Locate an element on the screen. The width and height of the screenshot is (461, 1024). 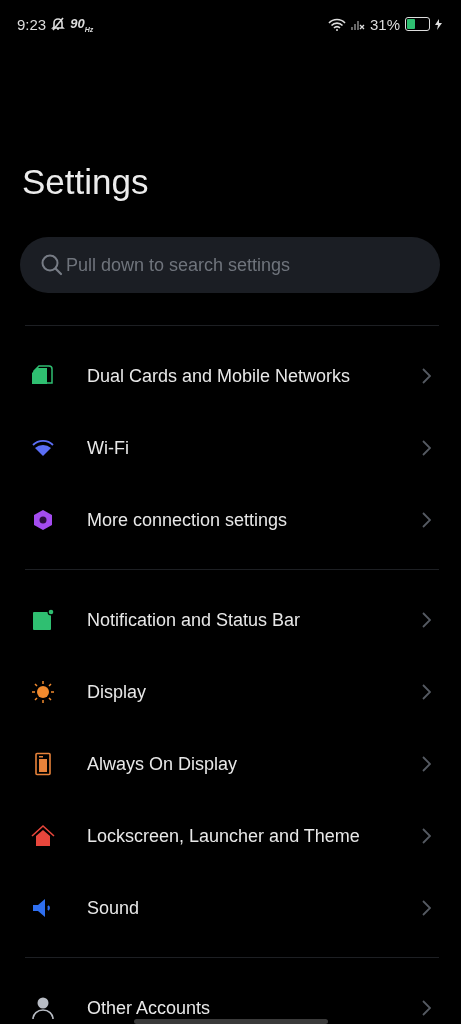
settings-item: Notification and Status Bar is located at coordinates (230, 620).